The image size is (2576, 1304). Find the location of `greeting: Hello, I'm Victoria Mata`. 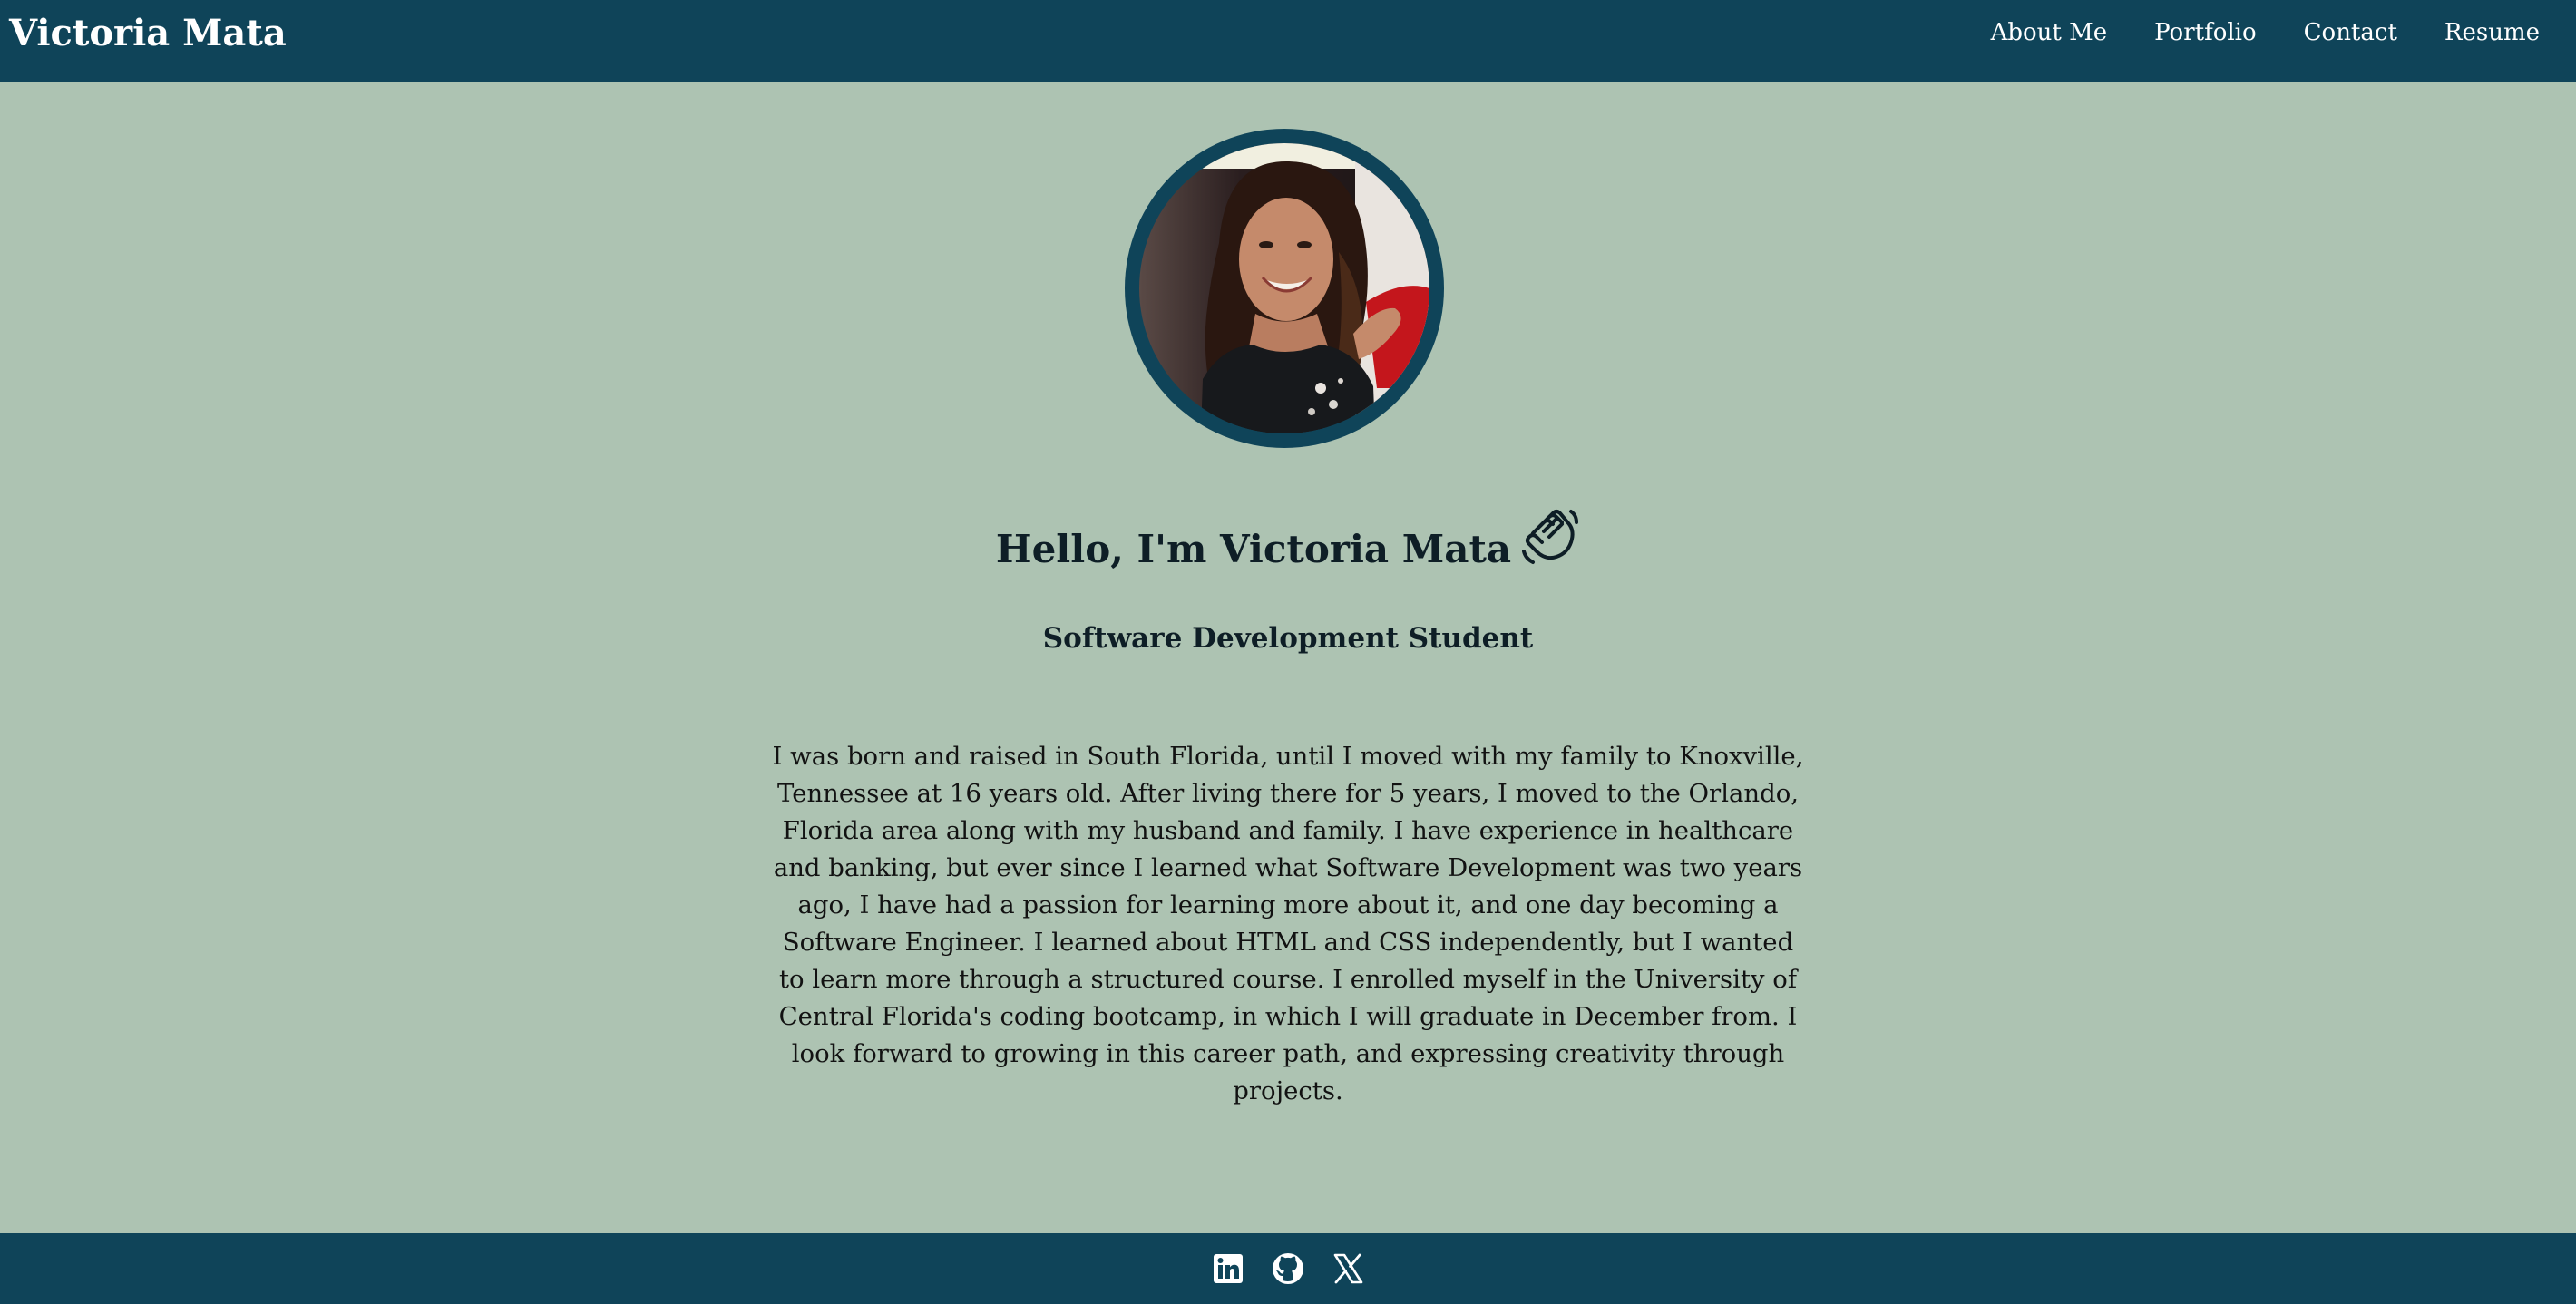

greeting: Hello, I'm Victoria Mata is located at coordinates (1288, 536).